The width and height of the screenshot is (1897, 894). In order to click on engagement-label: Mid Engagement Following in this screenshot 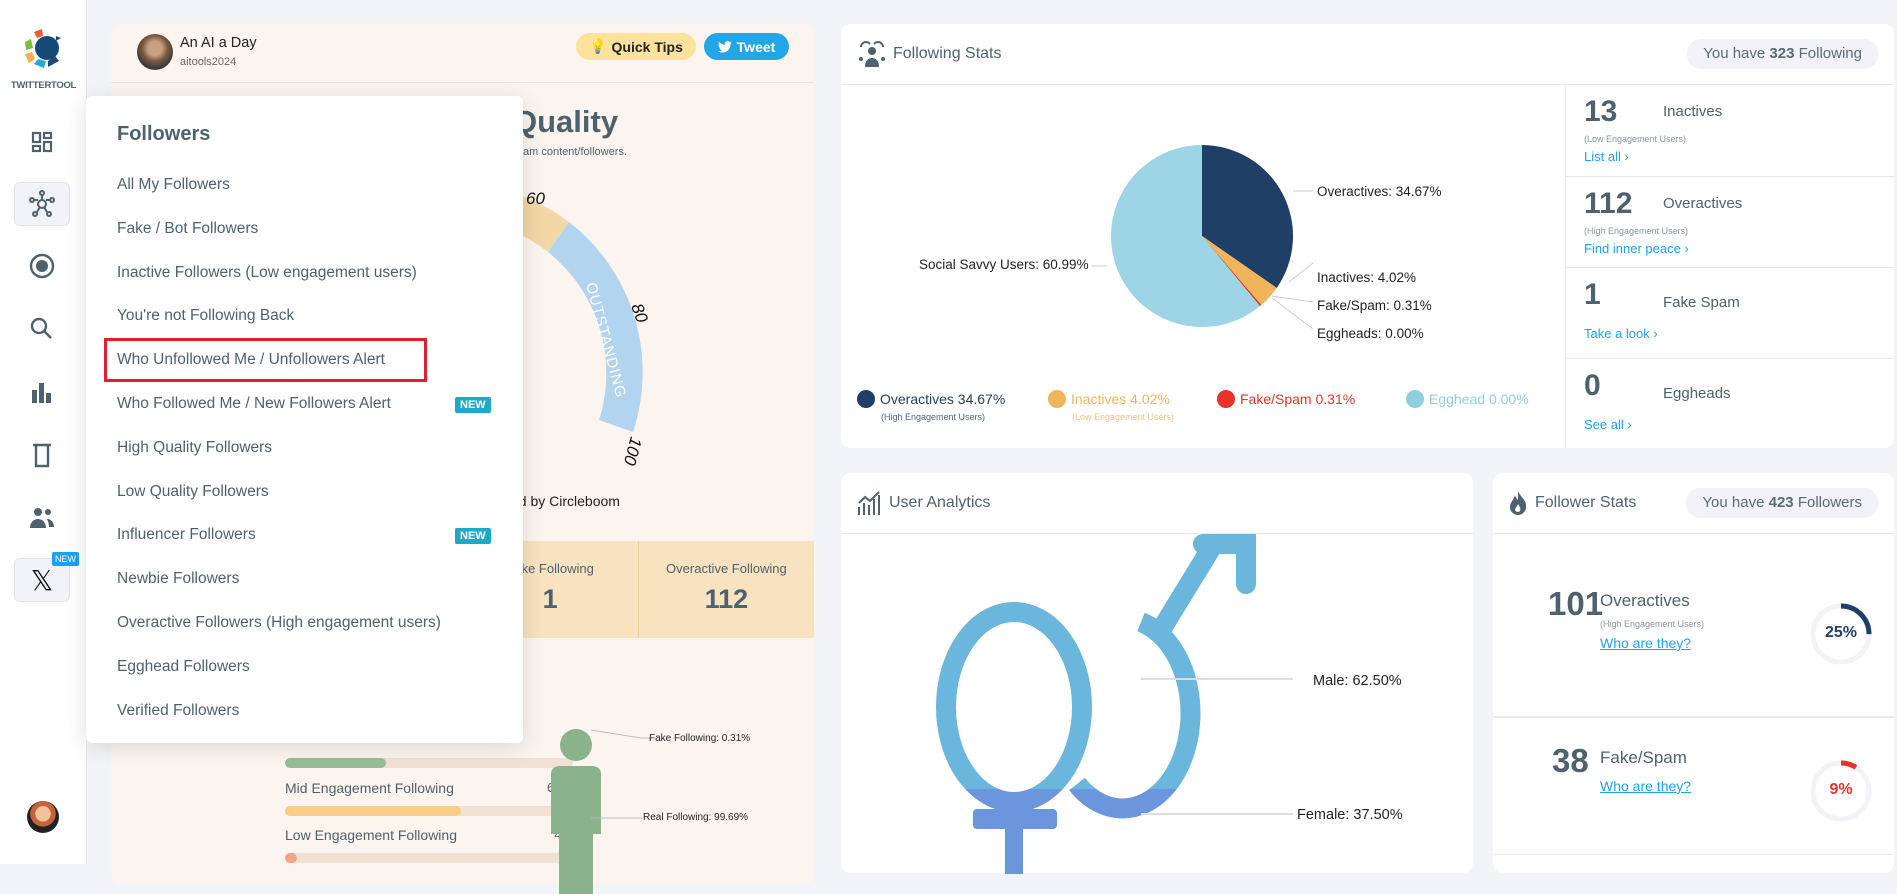, I will do `click(369, 788)`.